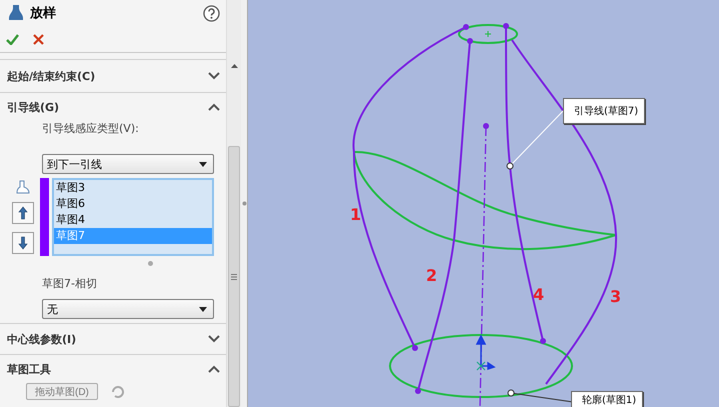 The image size is (719, 407). I want to click on check-icon, so click(12, 39).